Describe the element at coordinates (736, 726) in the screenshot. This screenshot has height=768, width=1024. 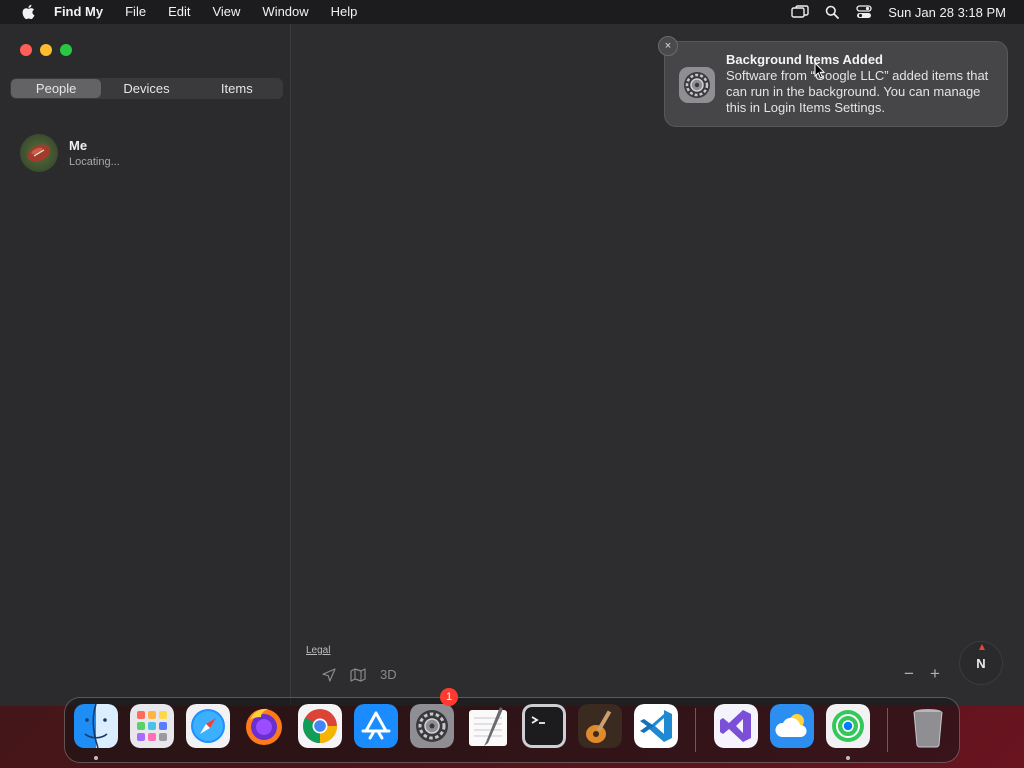
I see `dock-visual-studio-icon` at that location.